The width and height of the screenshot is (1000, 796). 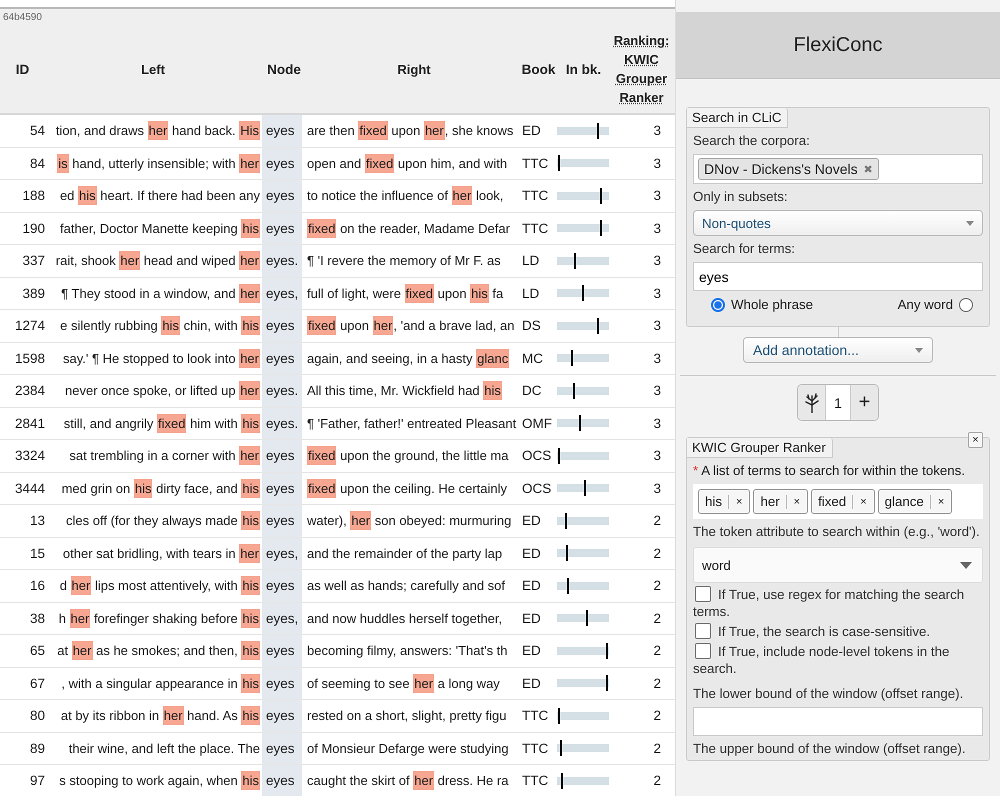 What do you see at coordinates (37, 749) in the screenshot?
I see `table-cell-text: 89` at bounding box center [37, 749].